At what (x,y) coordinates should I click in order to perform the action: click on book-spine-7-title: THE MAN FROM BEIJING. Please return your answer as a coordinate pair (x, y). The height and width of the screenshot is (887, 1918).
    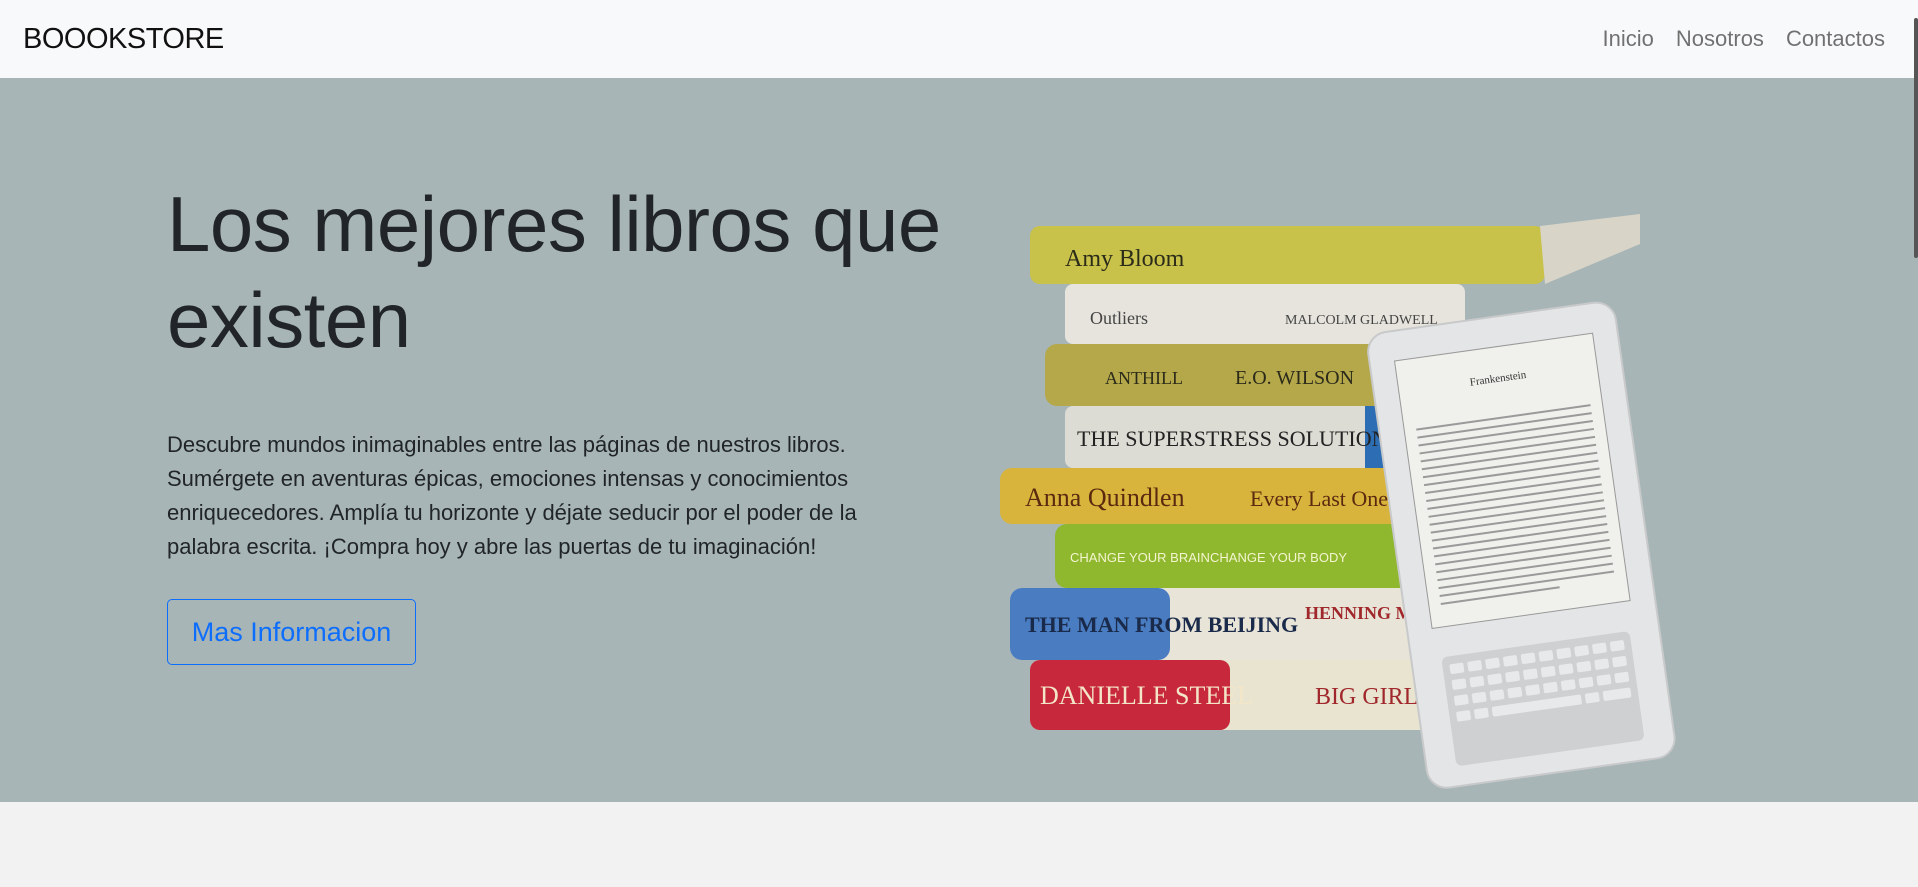
    Looking at the image, I should click on (1161, 624).